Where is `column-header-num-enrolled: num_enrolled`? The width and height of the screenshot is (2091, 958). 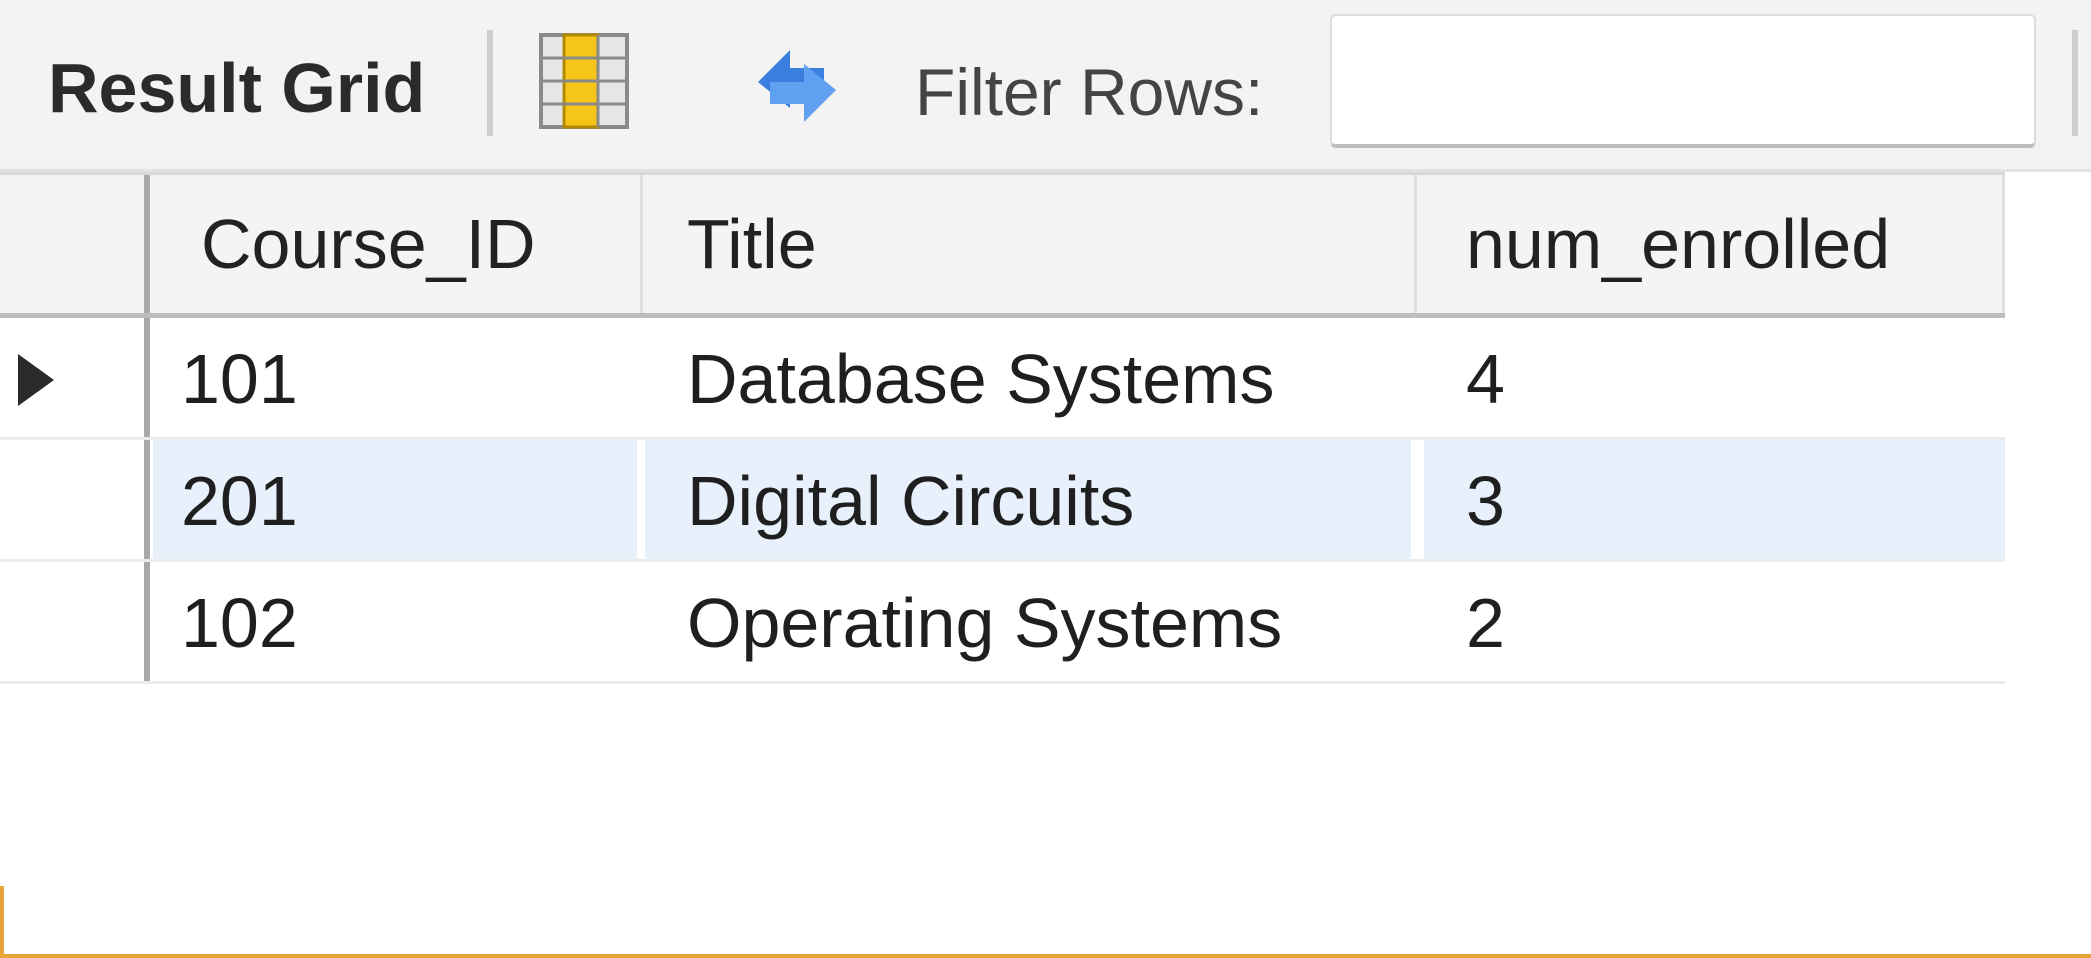
column-header-num-enrolled: num_enrolled is located at coordinates (1714, 244).